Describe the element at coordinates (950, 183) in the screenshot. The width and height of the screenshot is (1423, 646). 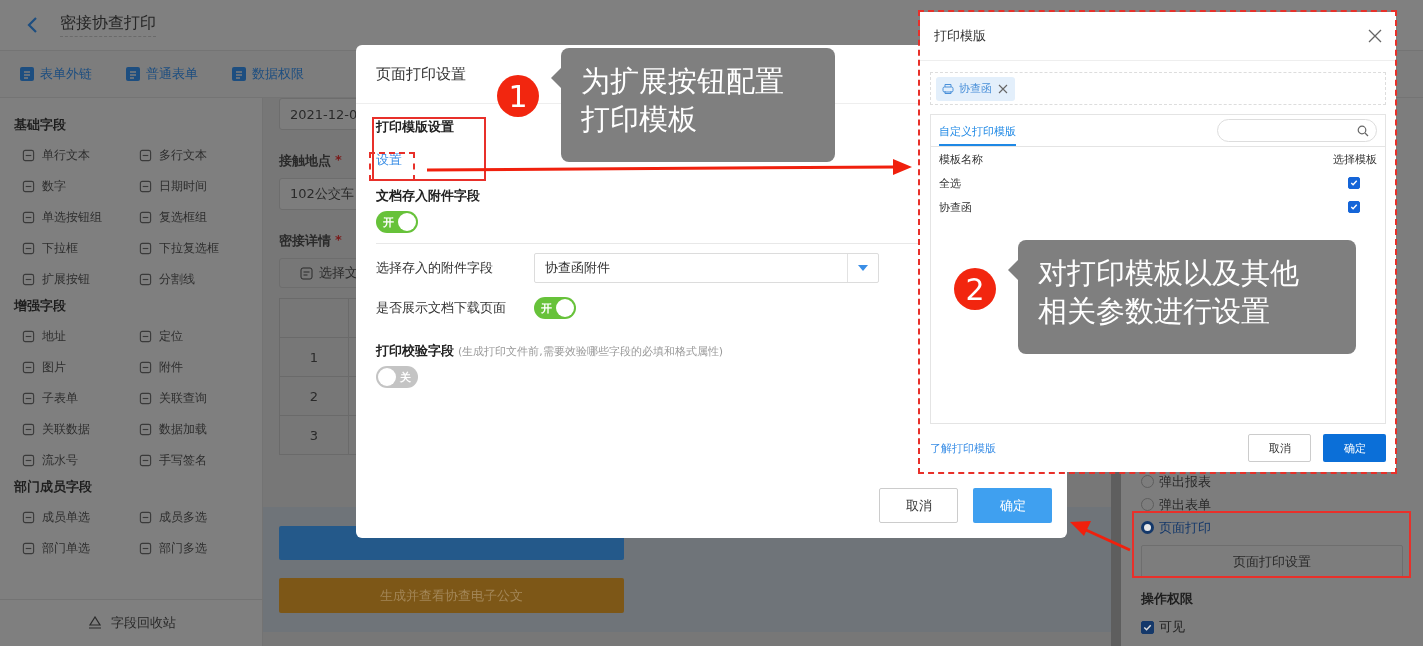
I see `template-name: 全选` at that location.